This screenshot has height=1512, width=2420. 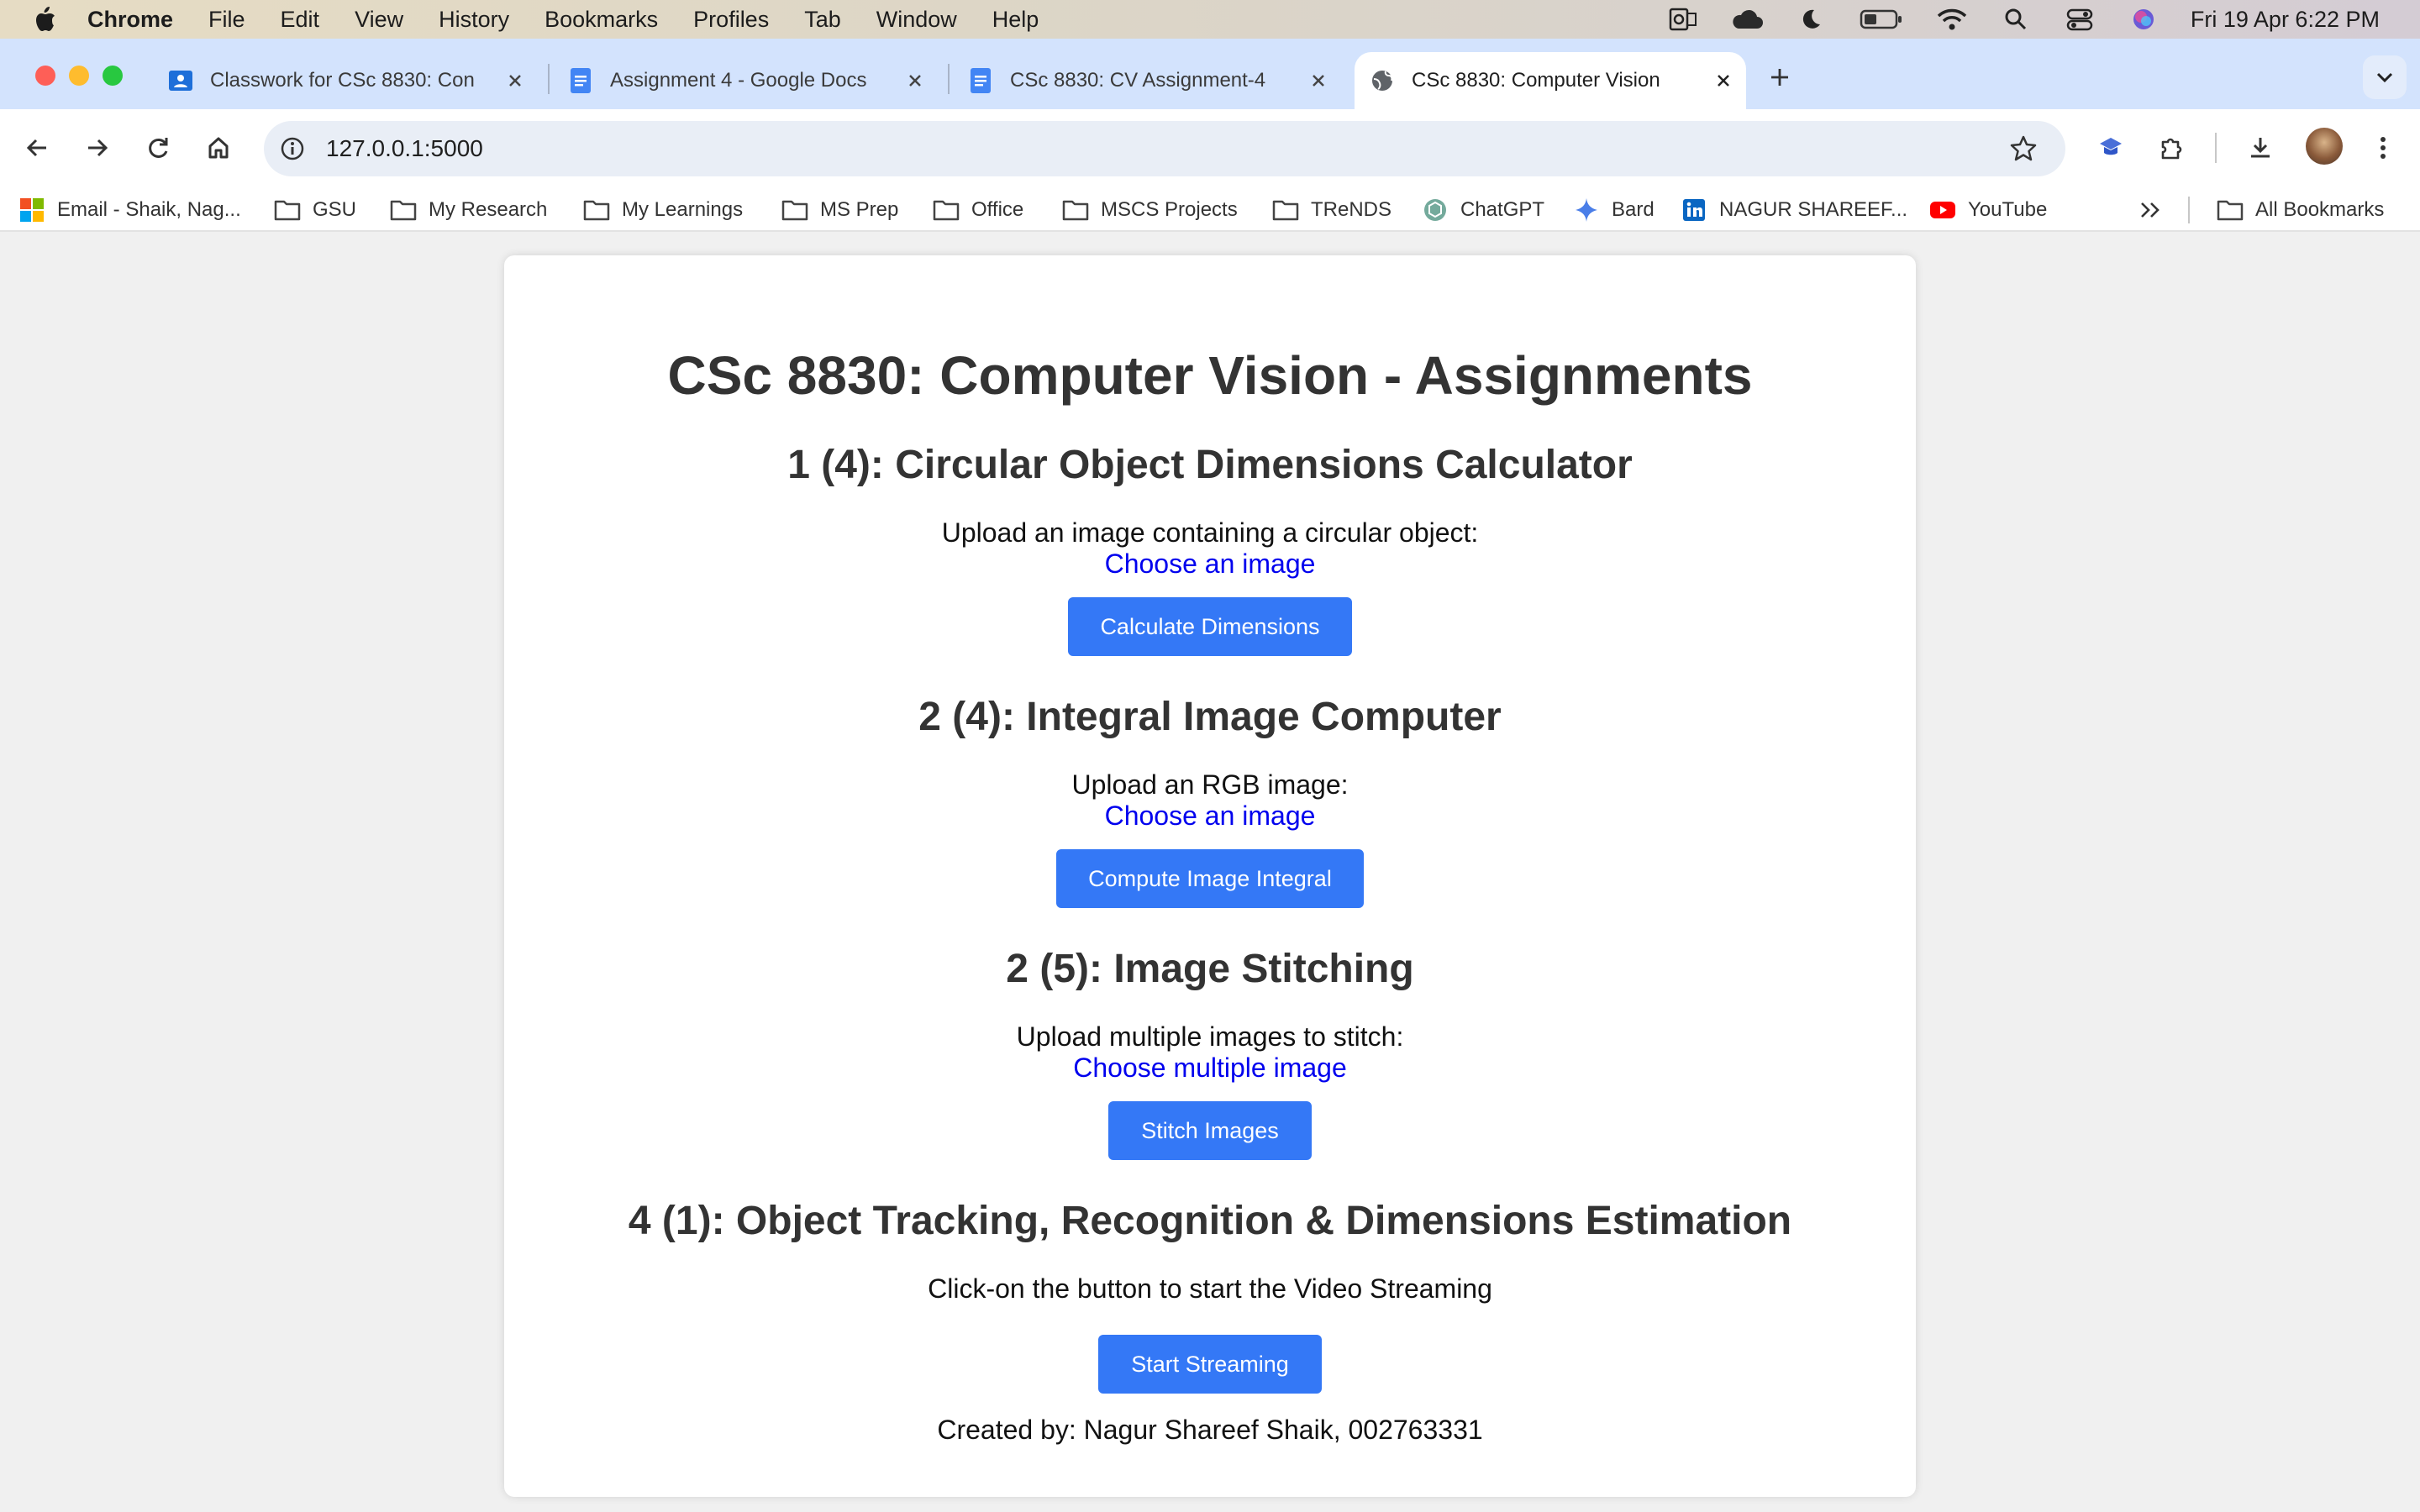 I want to click on bookmark-chatgpt: ChatGPT, so click(x=1483, y=210).